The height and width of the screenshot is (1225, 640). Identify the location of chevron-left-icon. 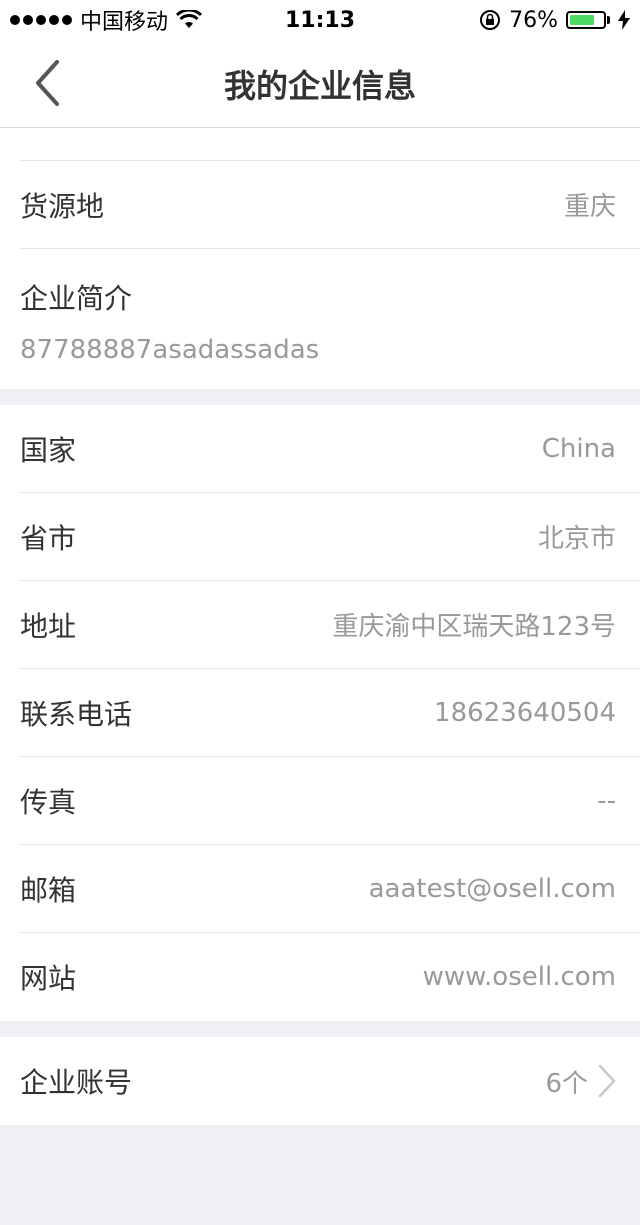
(47, 83).